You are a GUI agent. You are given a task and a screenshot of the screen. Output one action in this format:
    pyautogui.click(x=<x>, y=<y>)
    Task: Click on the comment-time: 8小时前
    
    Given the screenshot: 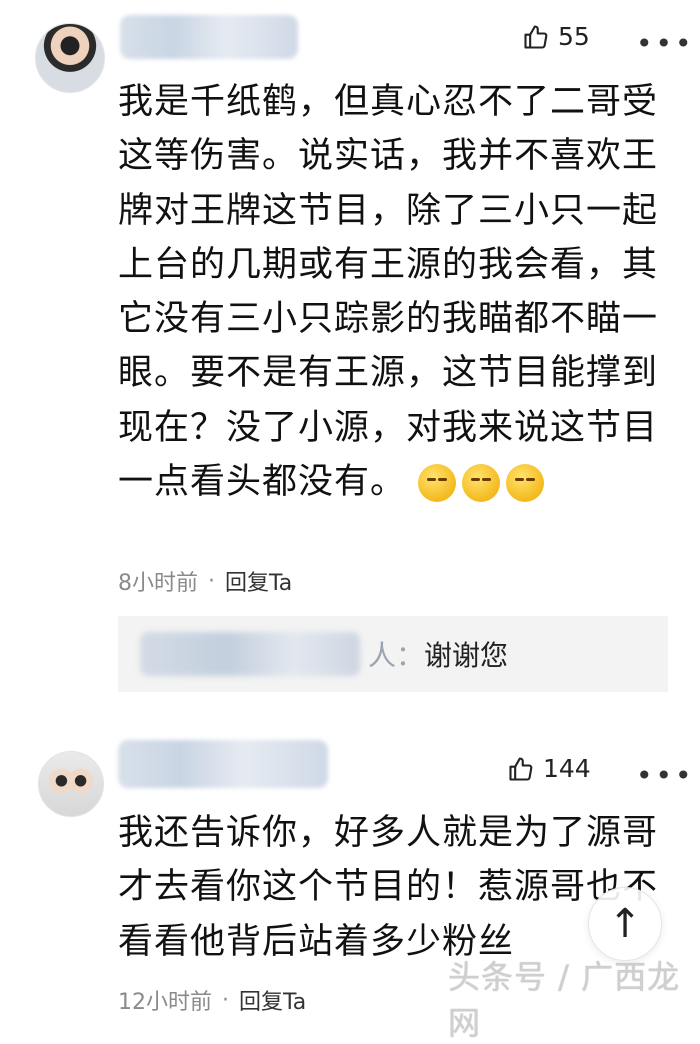 What is the action you would take?
    pyautogui.click(x=158, y=583)
    